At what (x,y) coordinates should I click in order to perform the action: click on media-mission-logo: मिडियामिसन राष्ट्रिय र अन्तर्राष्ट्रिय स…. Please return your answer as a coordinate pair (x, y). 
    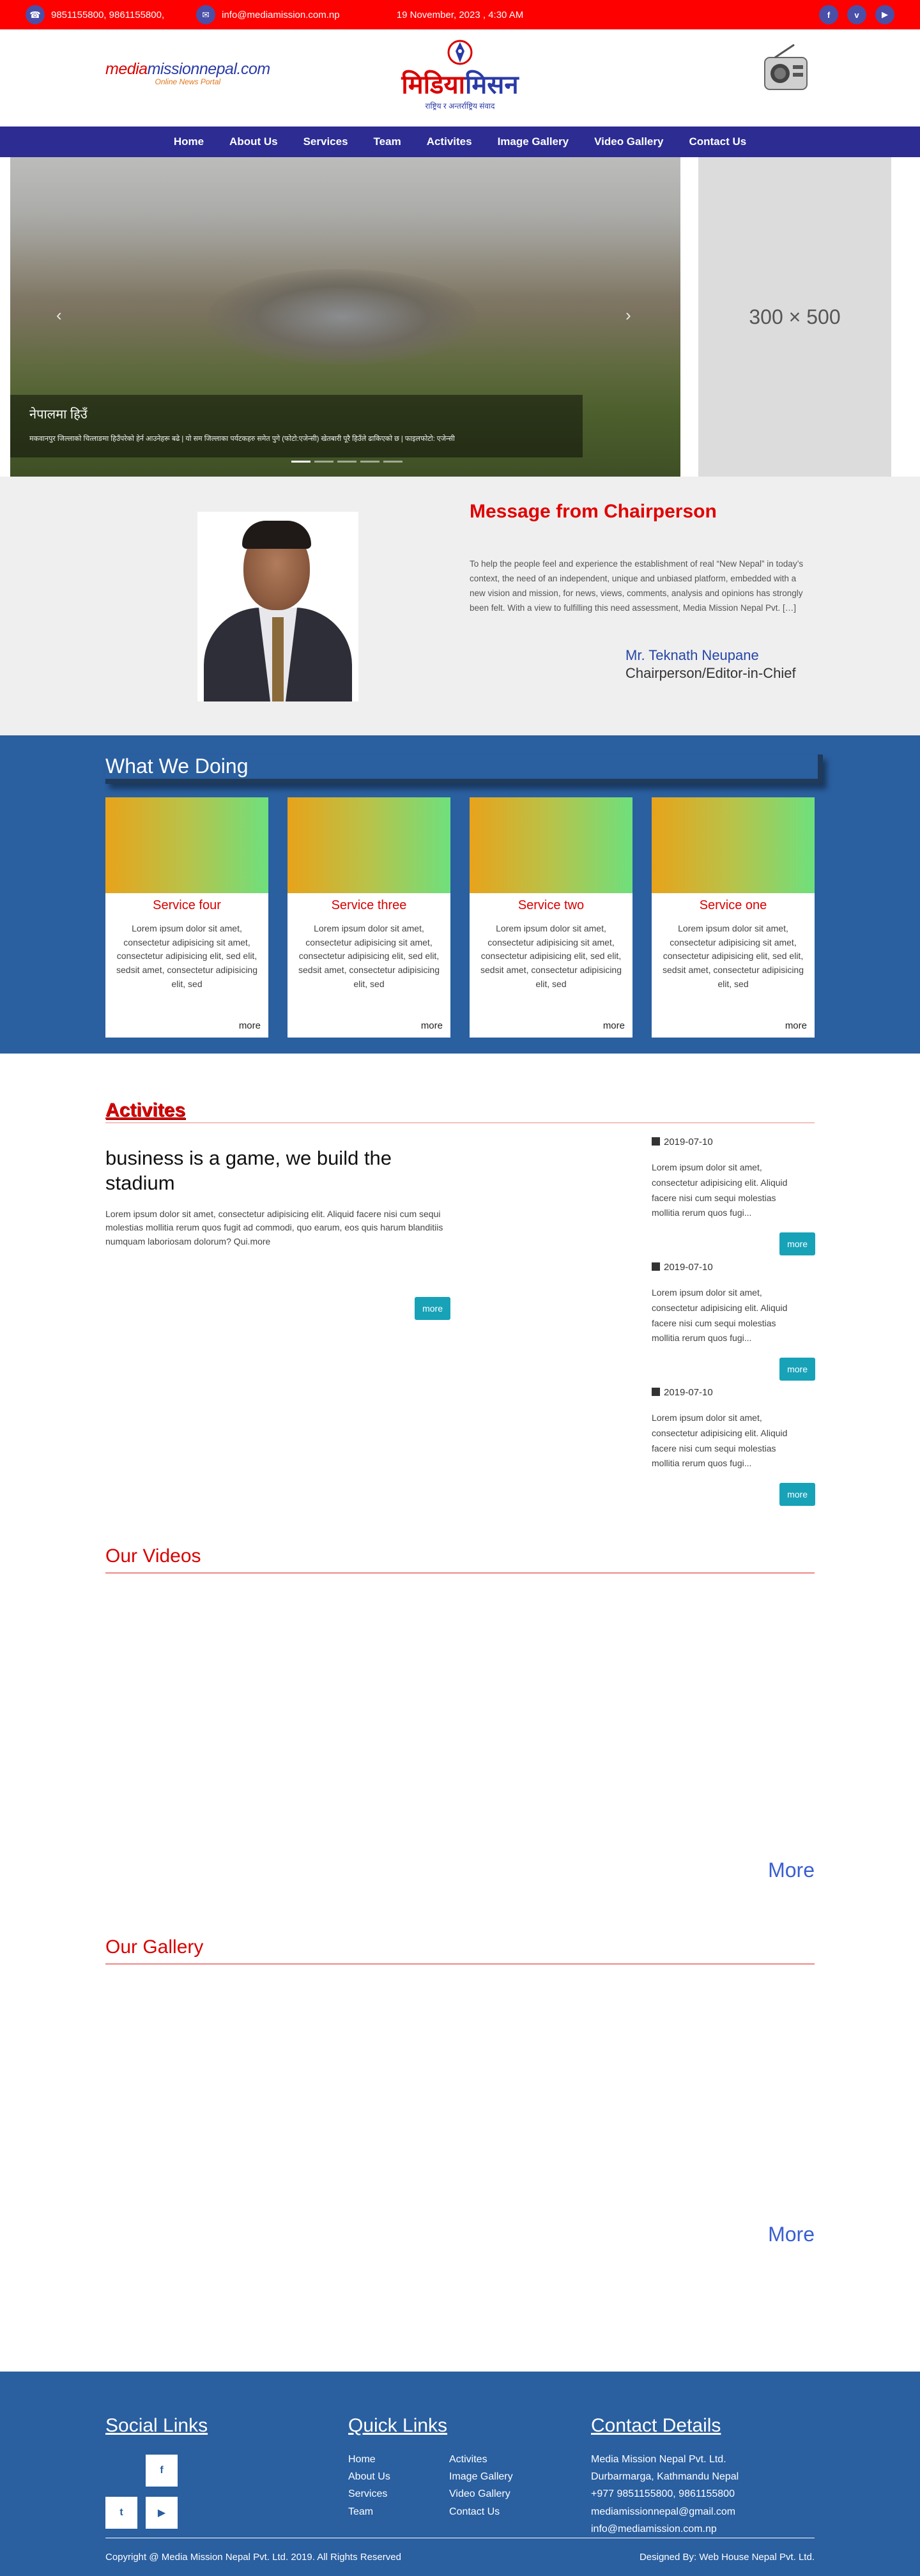
    Looking at the image, I should click on (460, 74).